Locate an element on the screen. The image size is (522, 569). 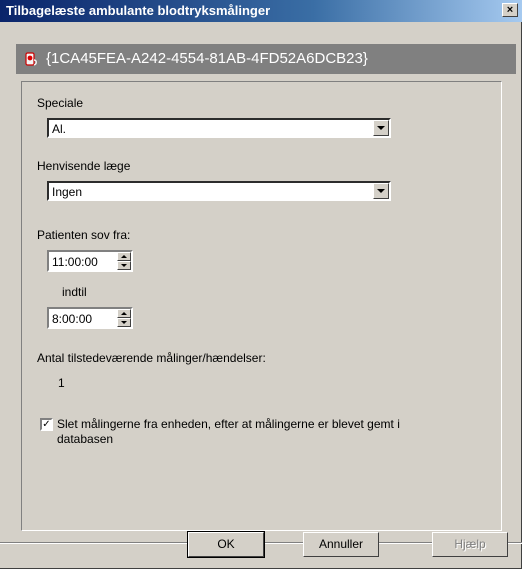
measurement-count-value: 1 is located at coordinates (61, 383).